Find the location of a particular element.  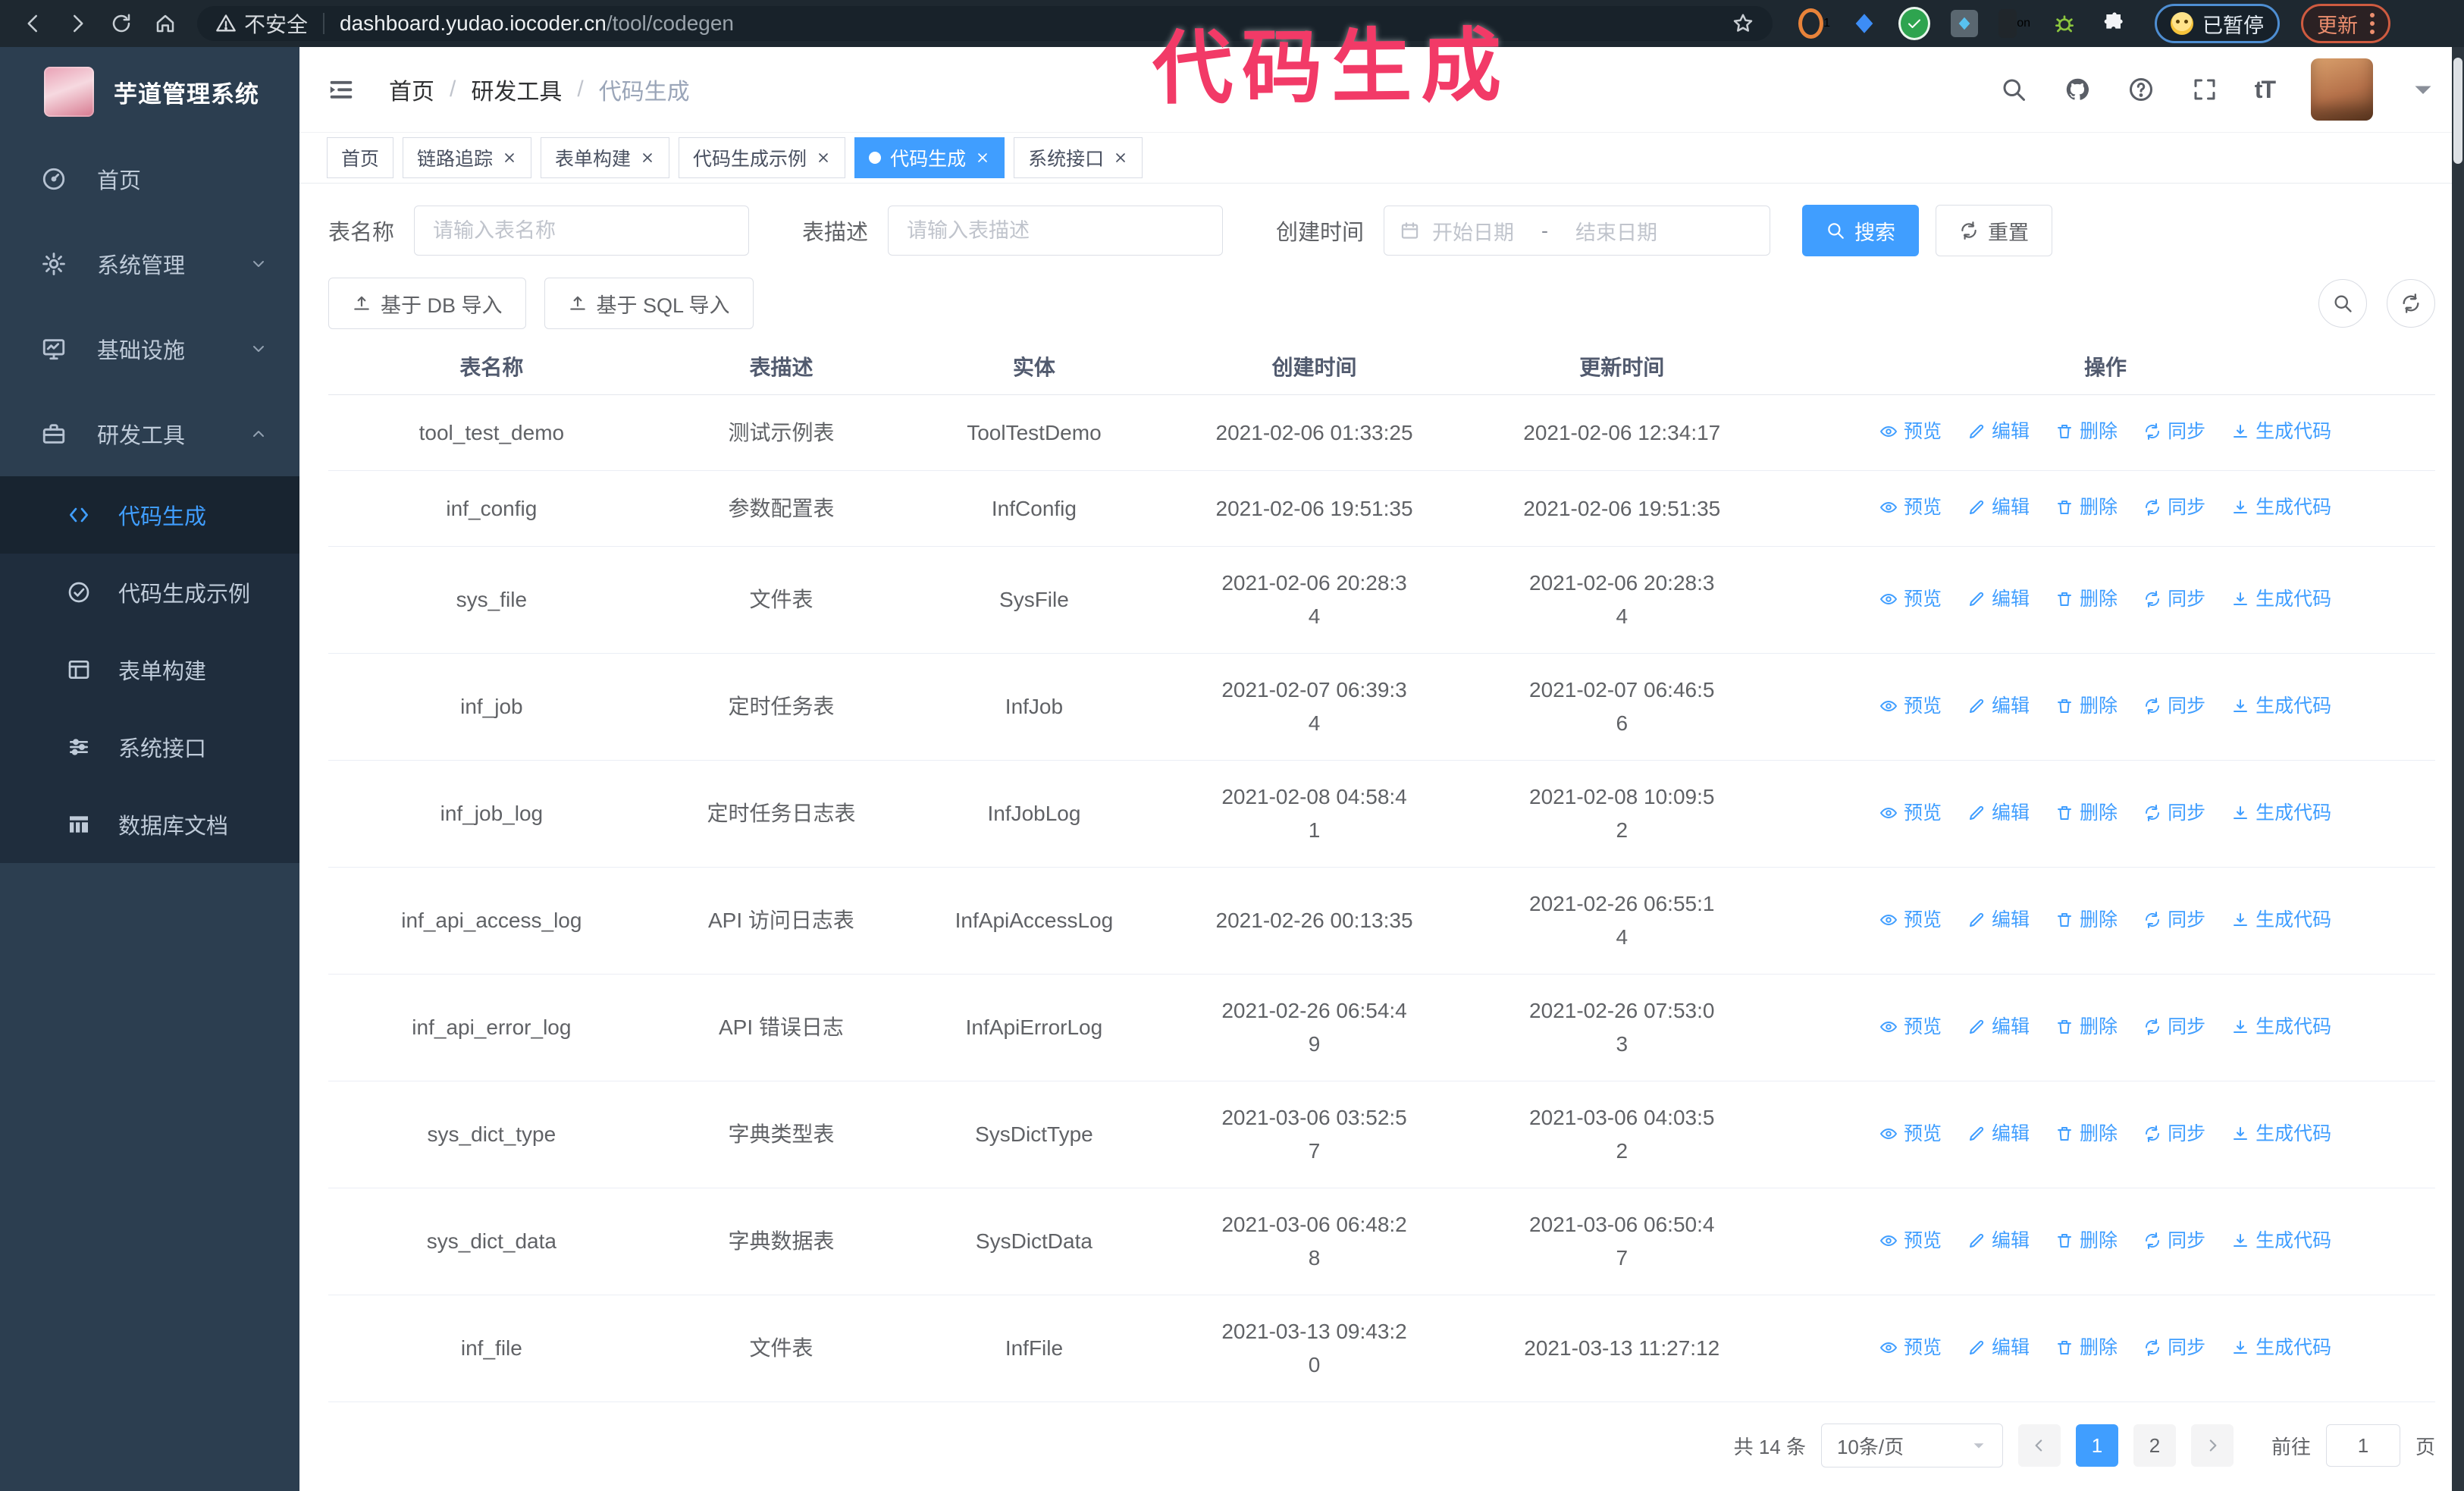

extension-card-icon is located at coordinates (1964, 23).